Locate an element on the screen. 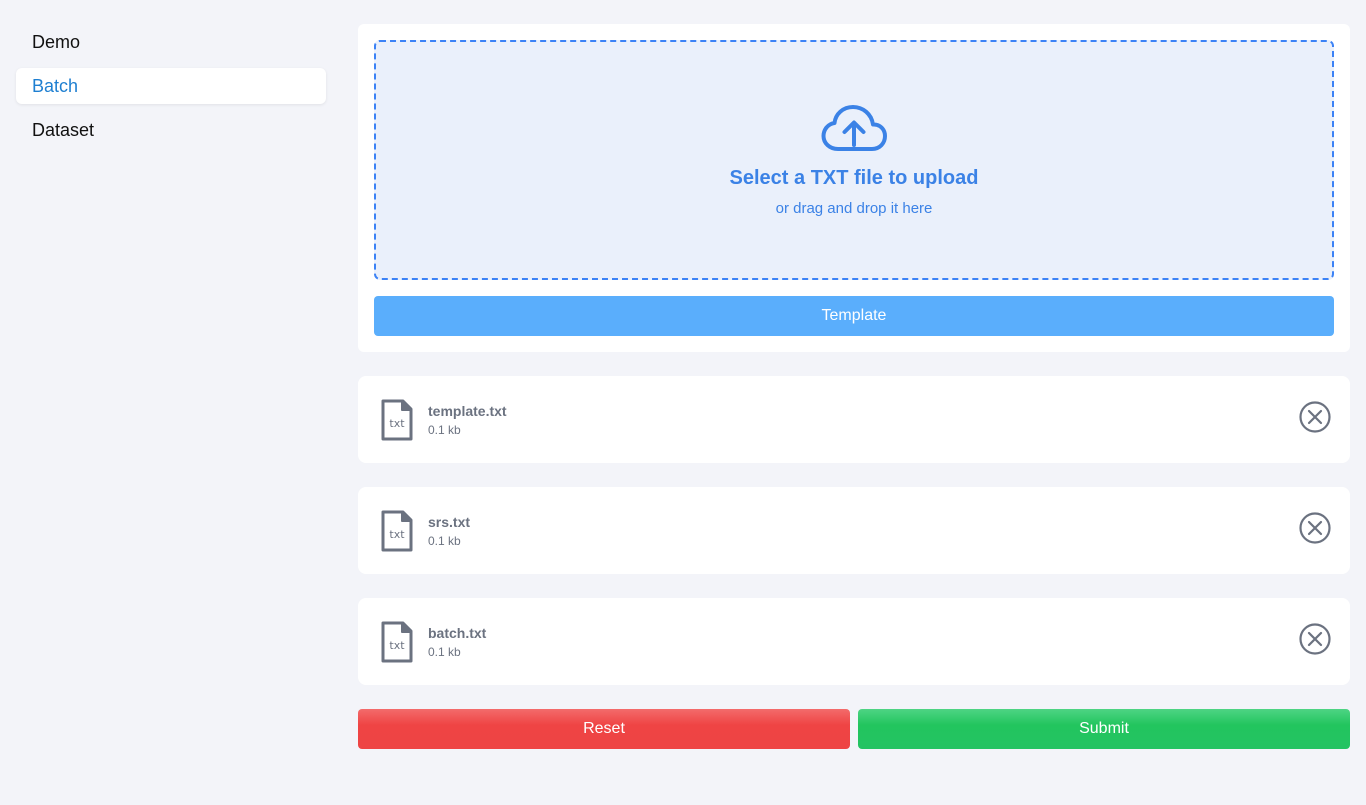 Image resolution: width=1366 pixels, height=805 pixels. sidebar: Demo Batch Dataset is located at coordinates (171, 90).